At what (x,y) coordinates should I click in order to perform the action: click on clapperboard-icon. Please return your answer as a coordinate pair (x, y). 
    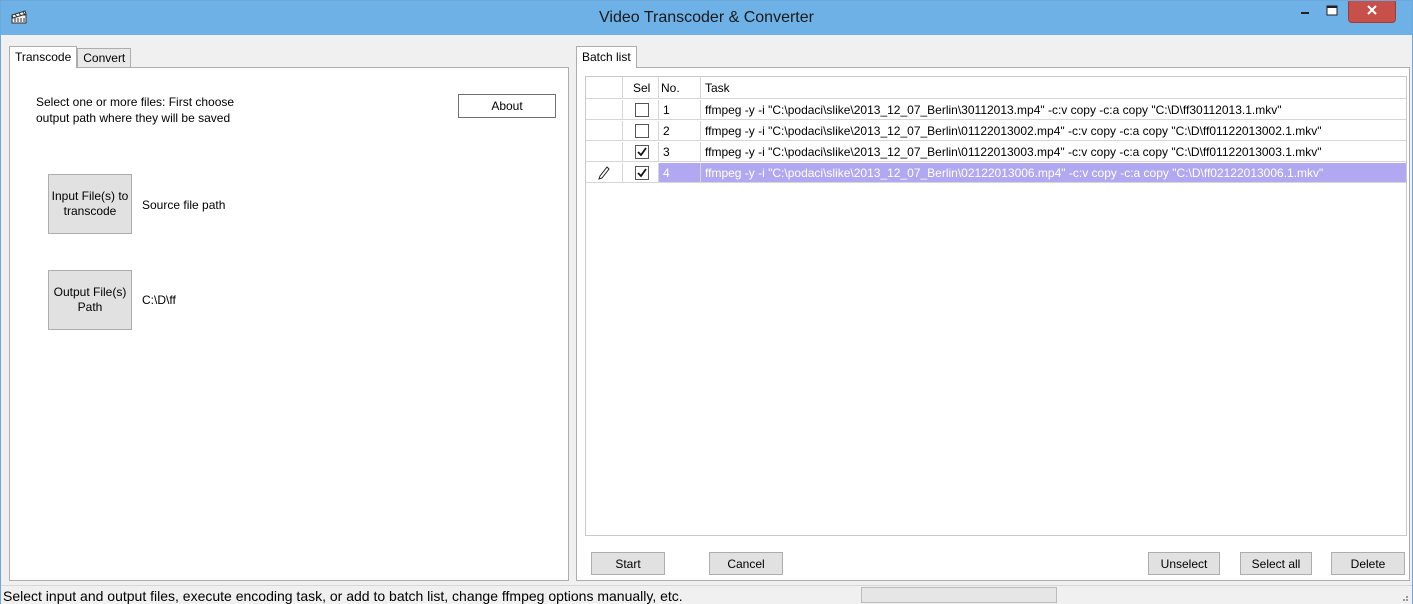
    Looking at the image, I should click on (19, 17).